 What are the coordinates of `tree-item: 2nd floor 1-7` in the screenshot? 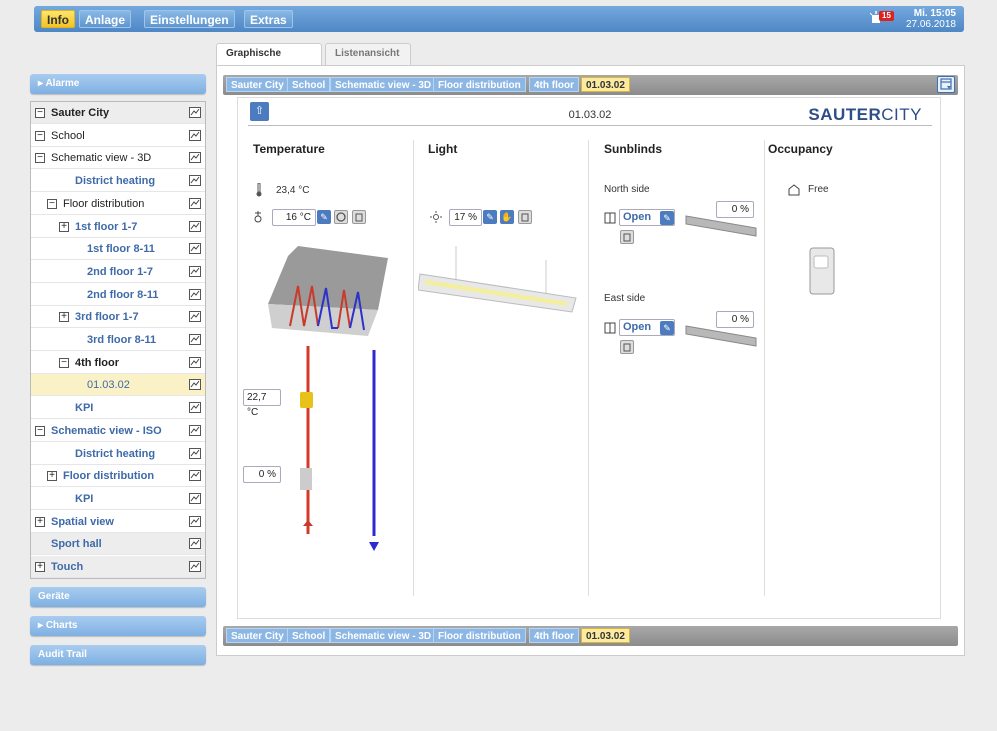 It's located at (118, 272).